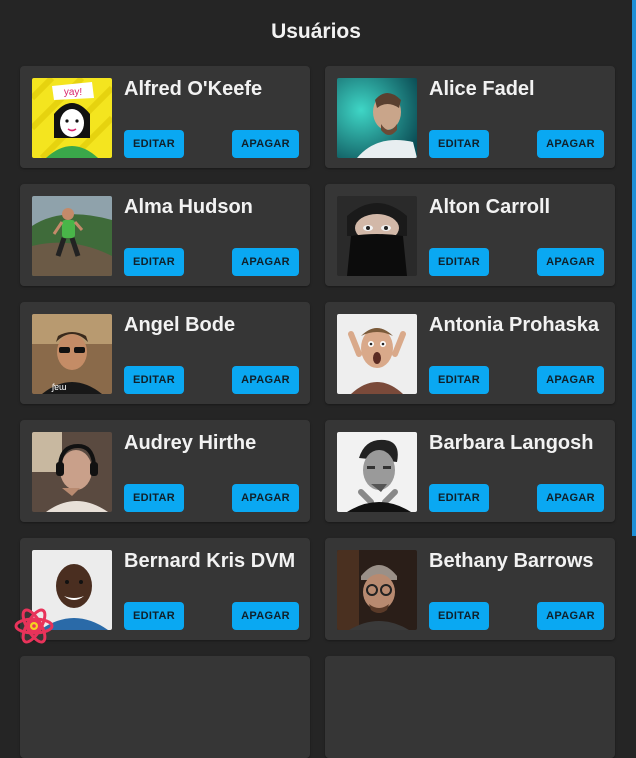 This screenshot has width=636, height=758. What do you see at coordinates (72, 354) in the screenshot?
I see `user-avatar: ʃɐɯ` at bounding box center [72, 354].